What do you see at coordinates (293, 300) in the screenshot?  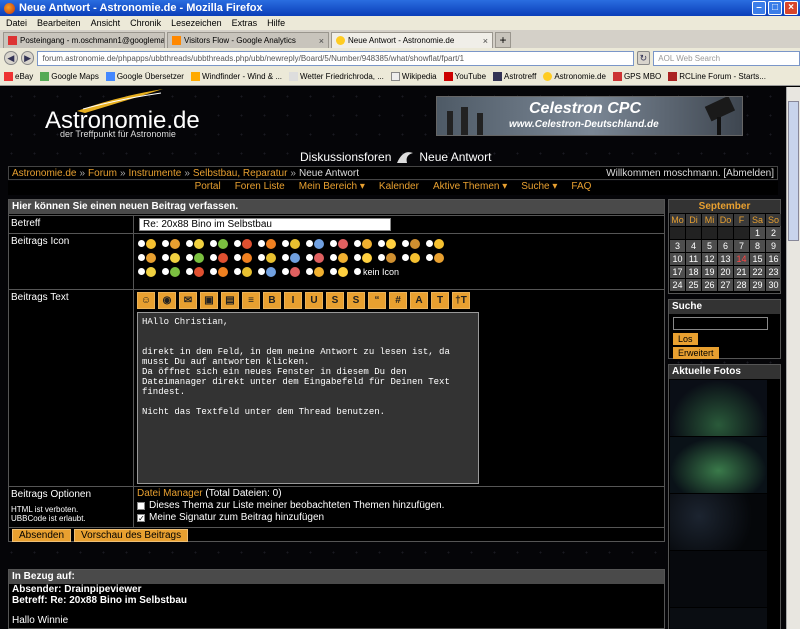 I see `toolbar-italic-button: I` at bounding box center [293, 300].